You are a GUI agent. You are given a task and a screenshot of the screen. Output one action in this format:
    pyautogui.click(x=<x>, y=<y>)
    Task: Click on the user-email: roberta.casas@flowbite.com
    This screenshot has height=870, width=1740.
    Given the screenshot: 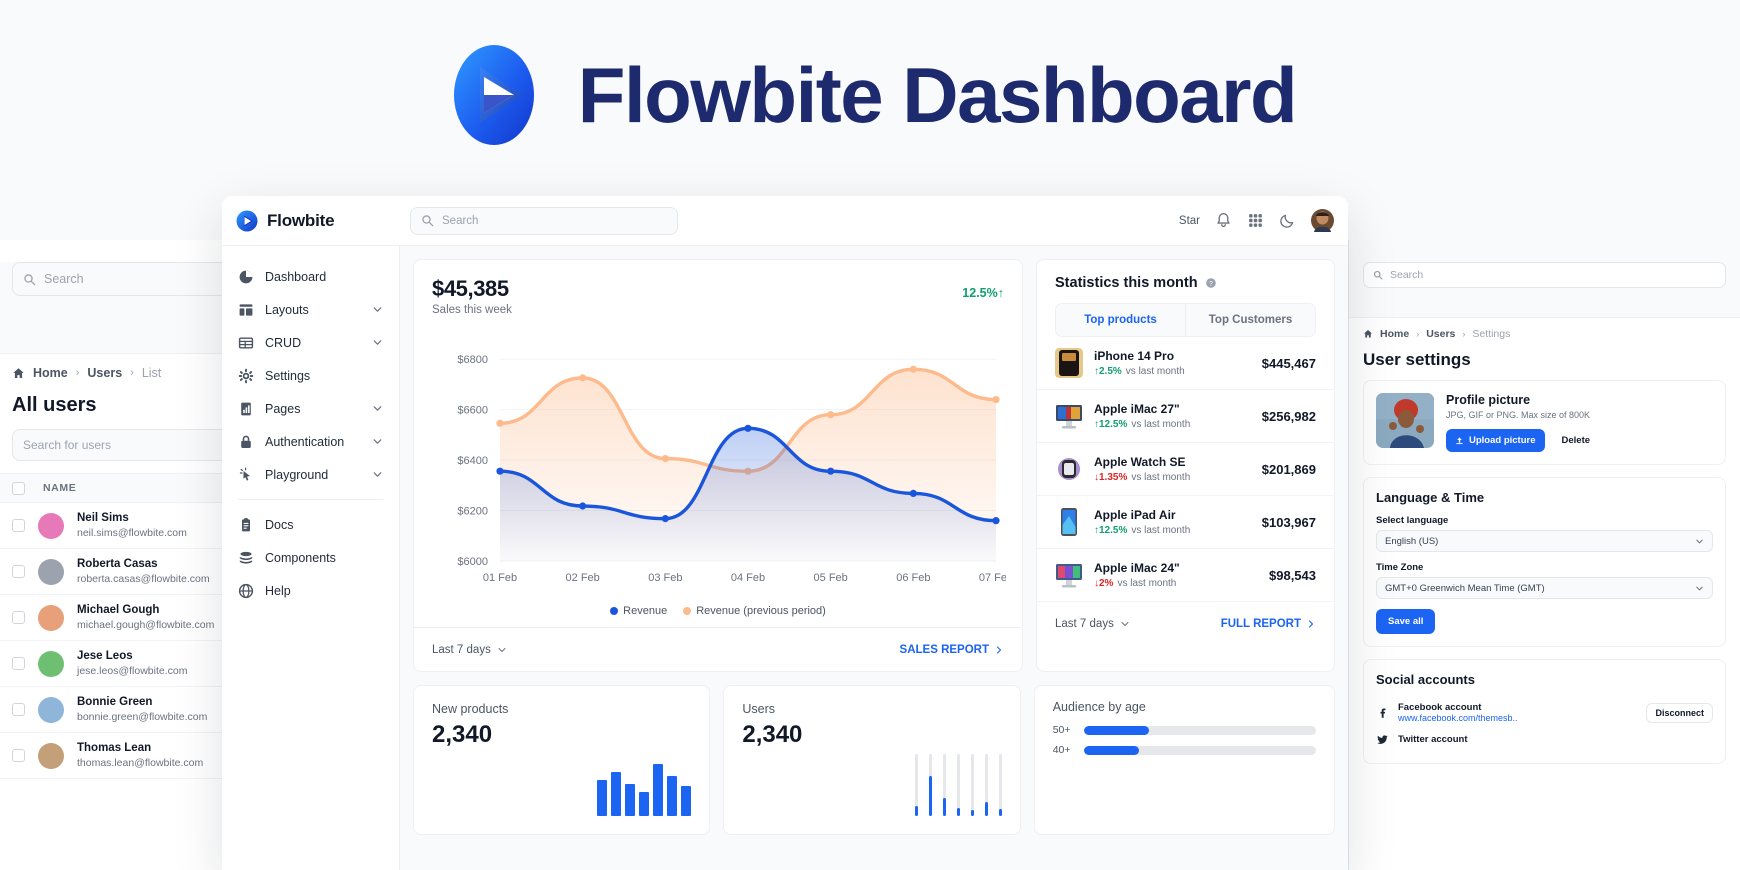 What is the action you would take?
    pyautogui.click(x=143, y=579)
    